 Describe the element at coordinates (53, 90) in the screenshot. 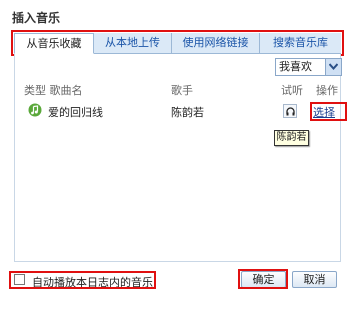

I see `header-type-name: 类型 歌曲名` at that location.